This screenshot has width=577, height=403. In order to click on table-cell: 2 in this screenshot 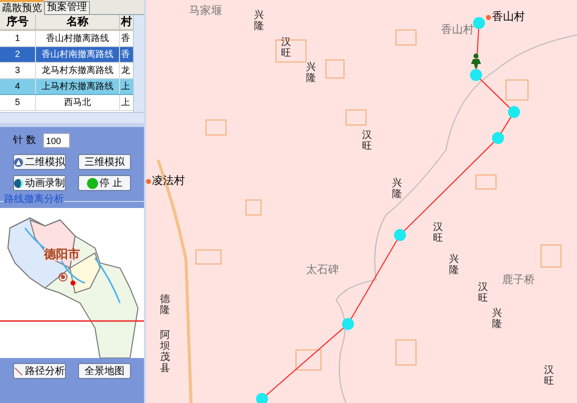, I will do `click(18, 54)`.